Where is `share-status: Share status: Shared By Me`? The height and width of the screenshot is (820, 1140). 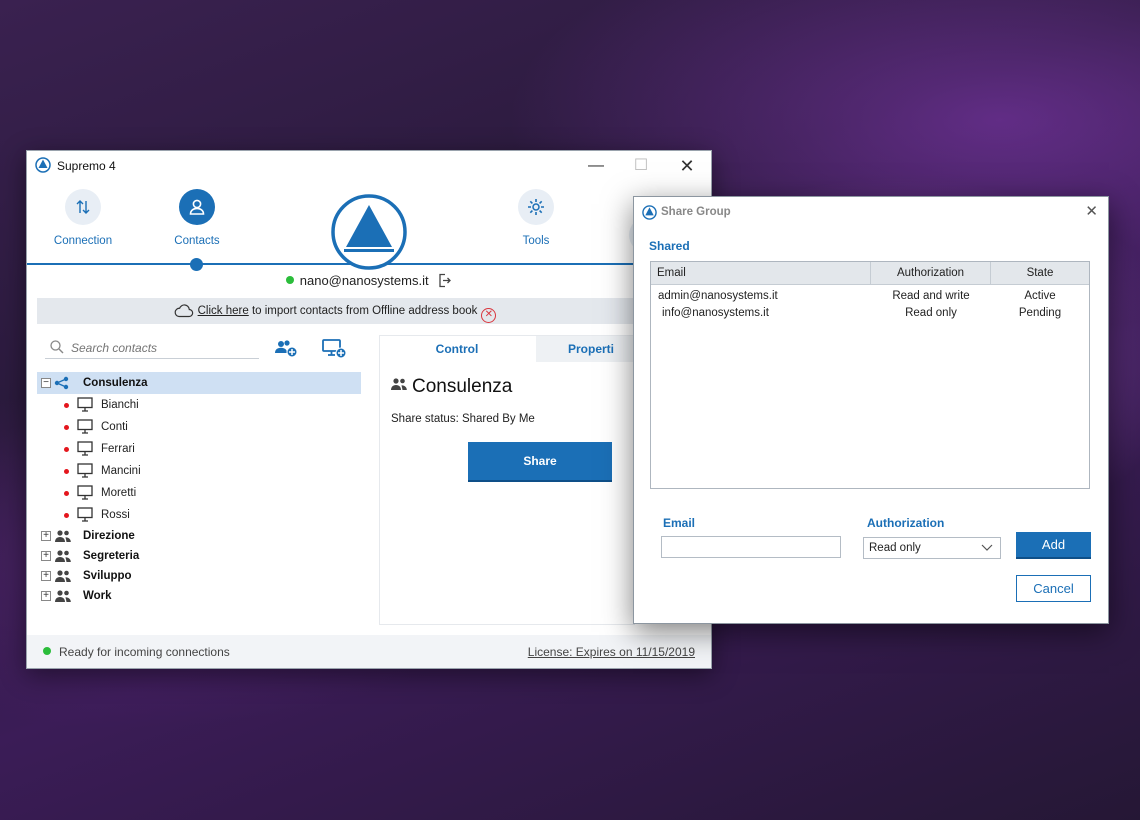
share-status: Share status: Shared By Me is located at coordinates (463, 419).